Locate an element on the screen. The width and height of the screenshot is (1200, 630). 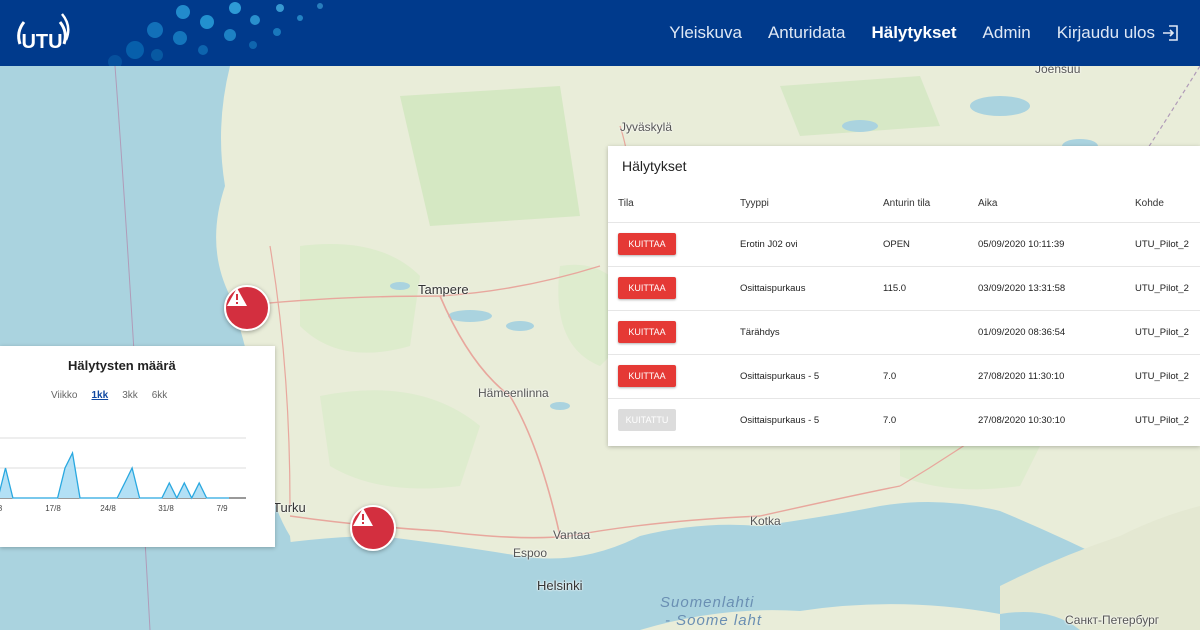
alert-type: Erotin J02 ovi is located at coordinates (769, 244).